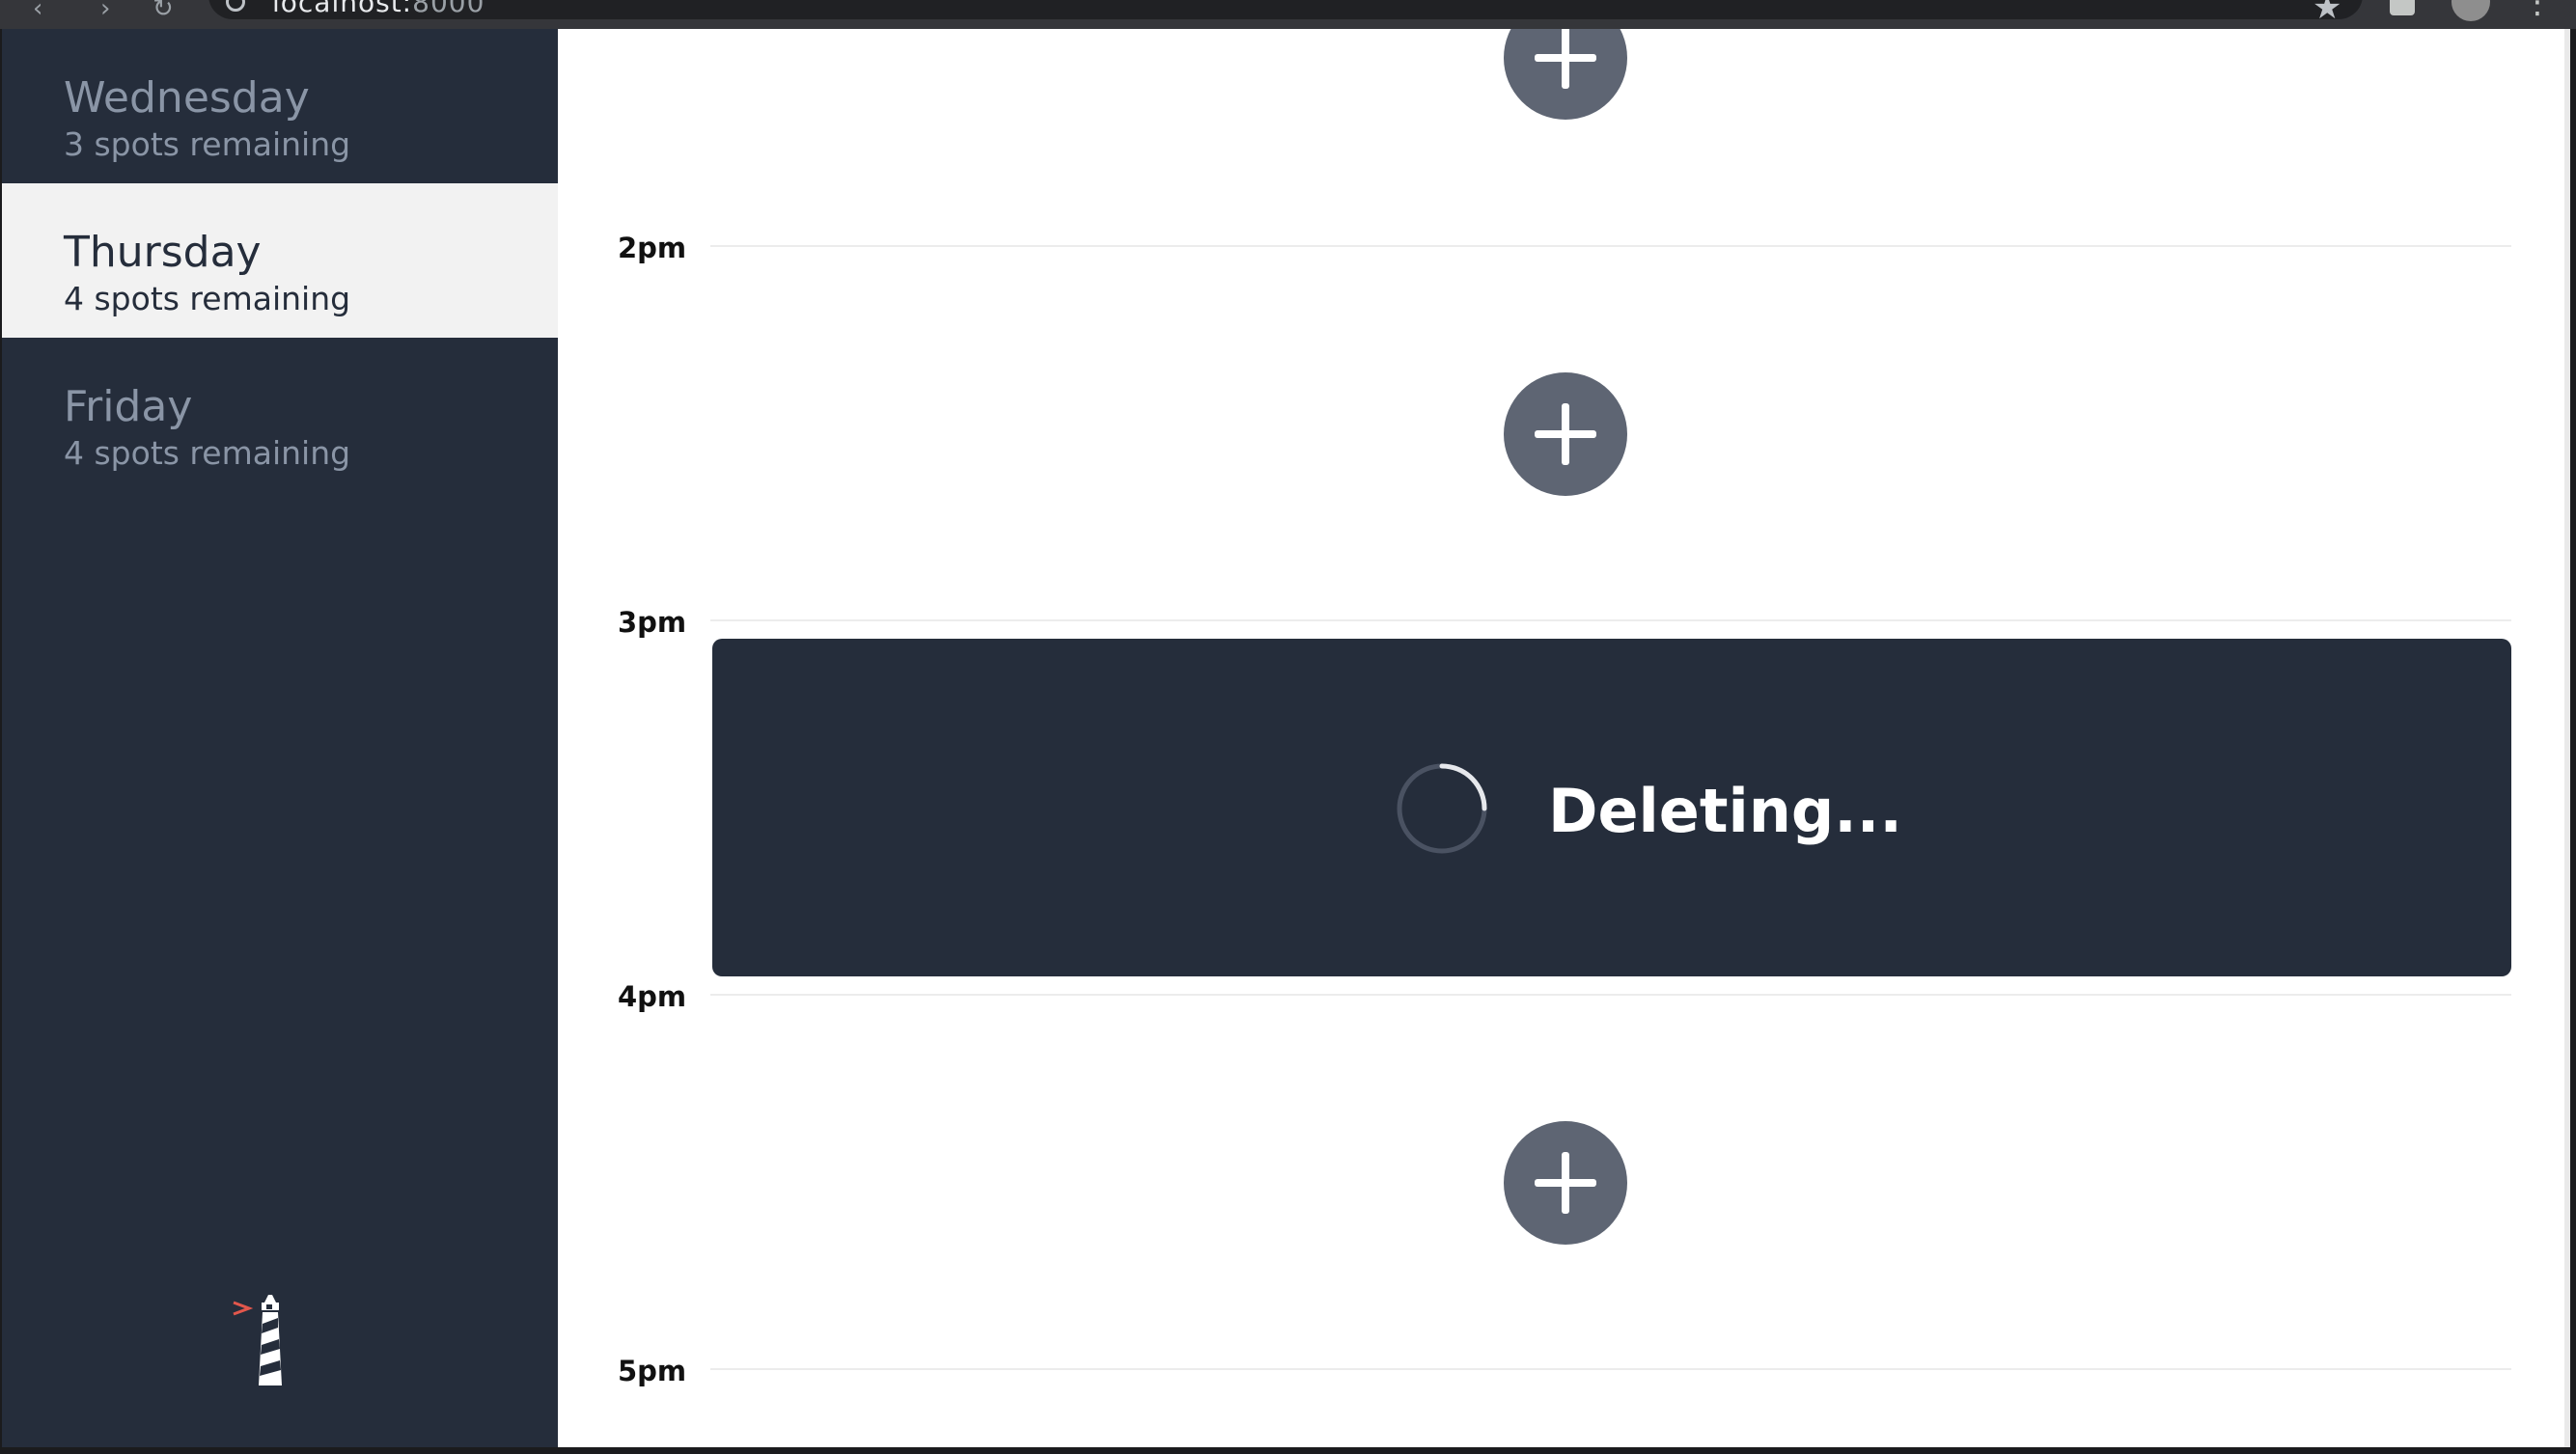  What do you see at coordinates (2470, 11) in the screenshot?
I see `profile-avatar` at bounding box center [2470, 11].